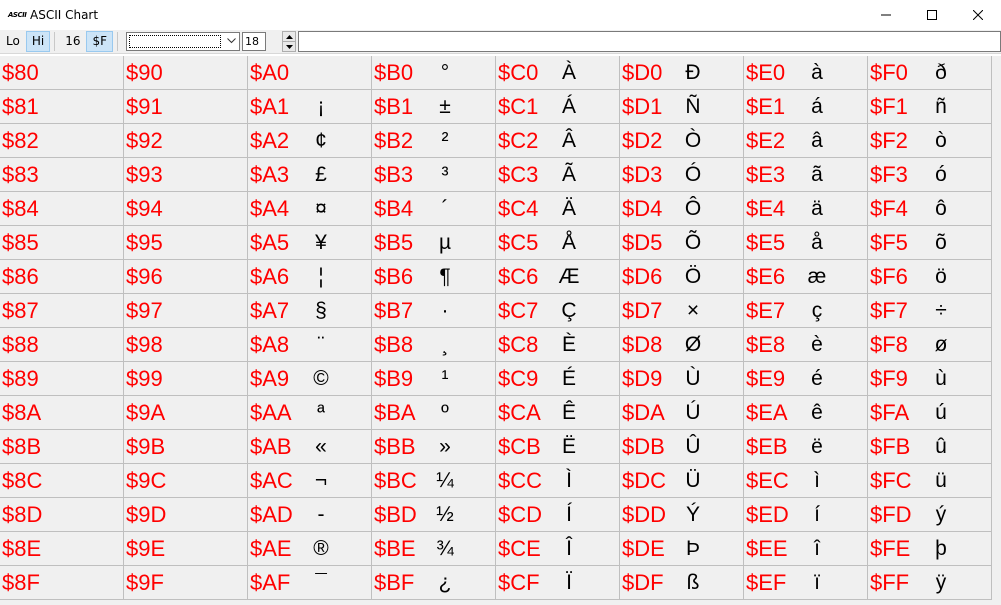  I want to click on char-cell: $EF ï, so click(806, 583).